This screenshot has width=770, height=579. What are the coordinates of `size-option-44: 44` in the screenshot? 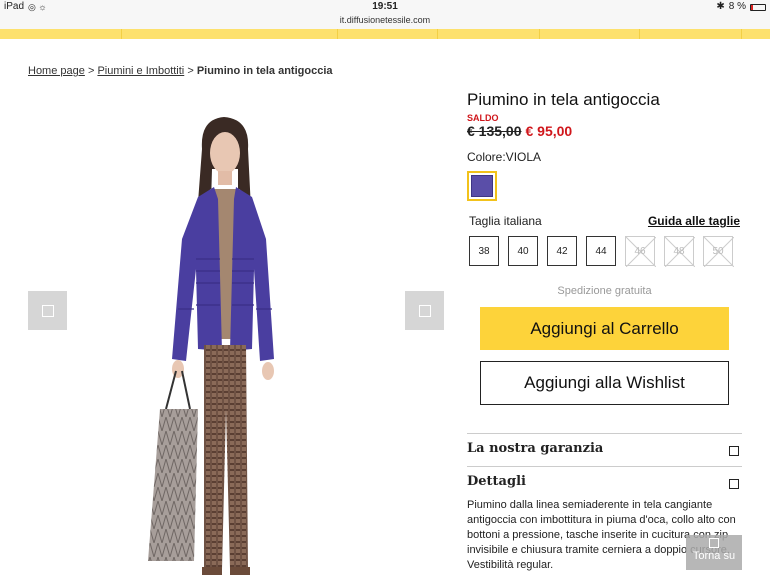 It's located at (601, 251).